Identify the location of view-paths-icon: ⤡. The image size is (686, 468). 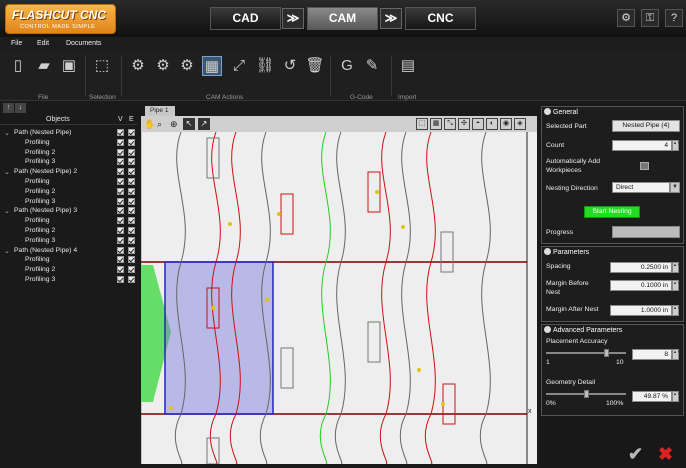
(450, 124).